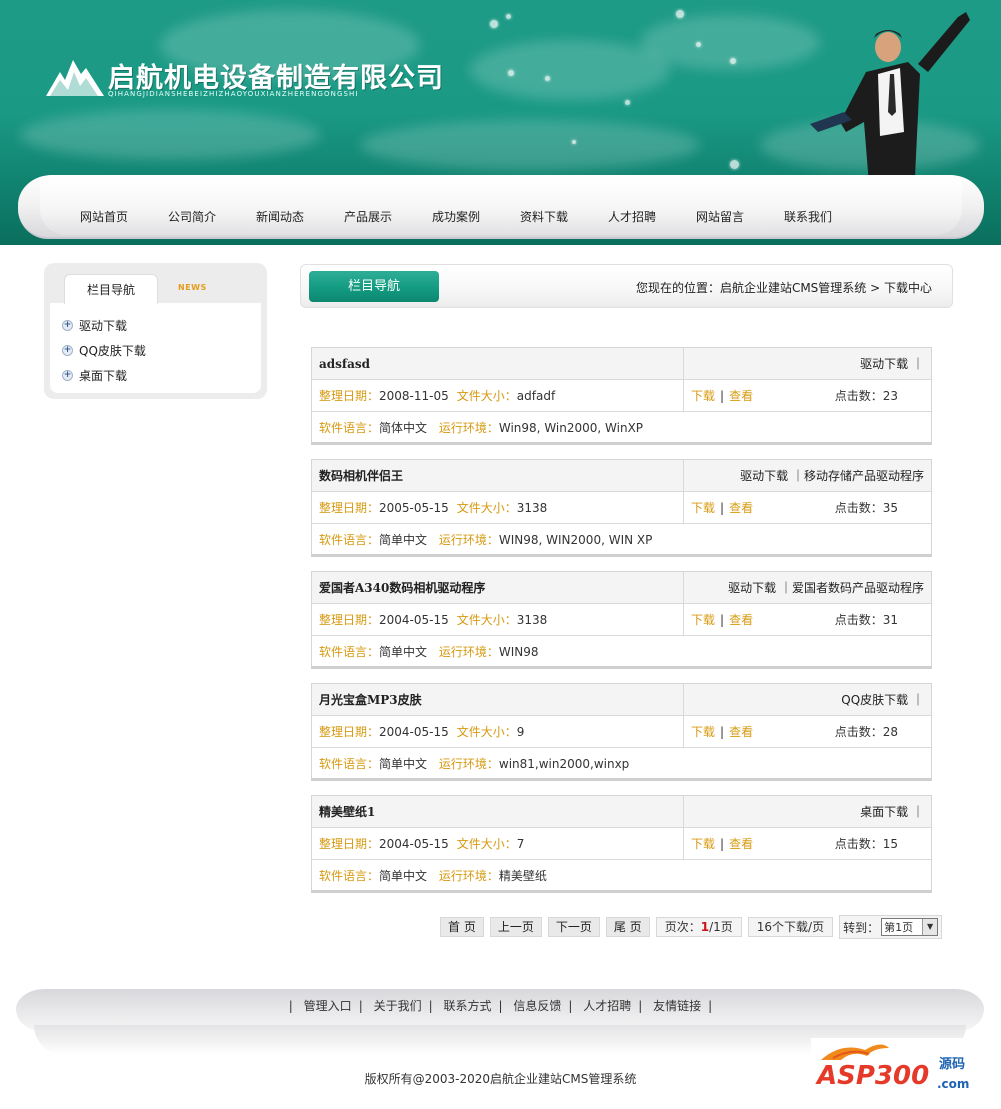 The height and width of the screenshot is (1109, 1001). What do you see at coordinates (414, 507) in the screenshot?
I see `download-date: 2005-05-15` at bounding box center [414, 507].